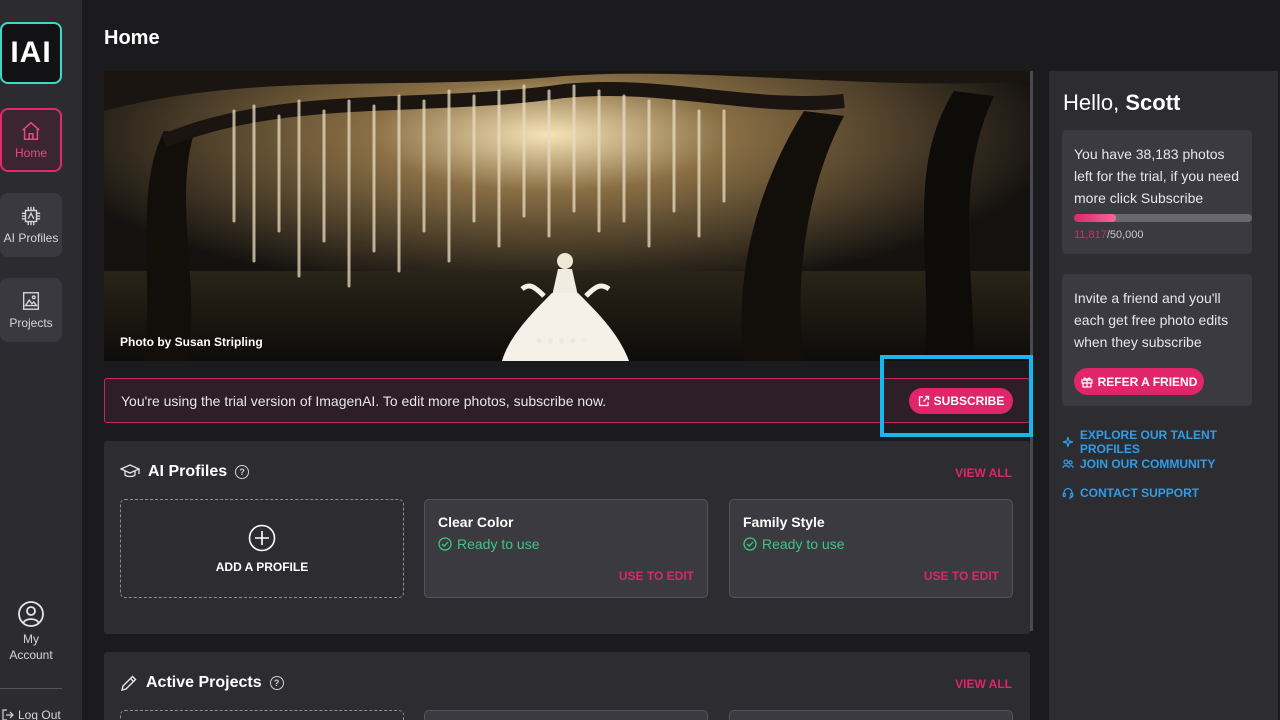 Image resolution: width=1280 pixels, height=720 pixels. I want to click on photos-total: /50,000, so click(1125, 235).